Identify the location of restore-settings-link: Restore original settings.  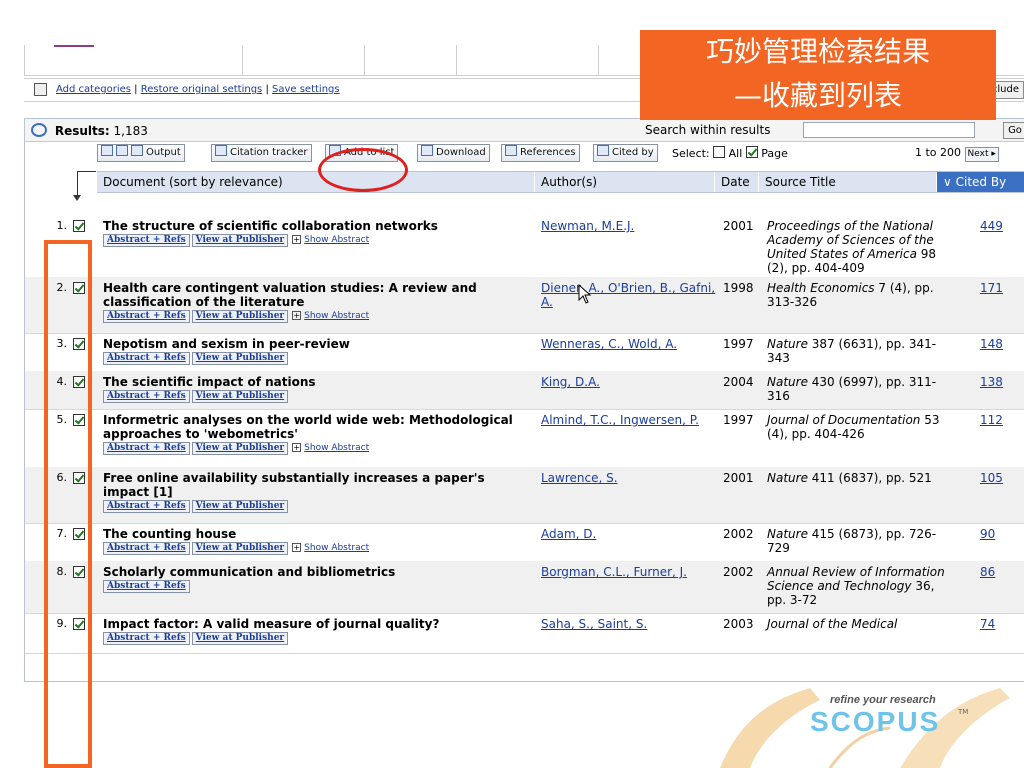
(202, 89).